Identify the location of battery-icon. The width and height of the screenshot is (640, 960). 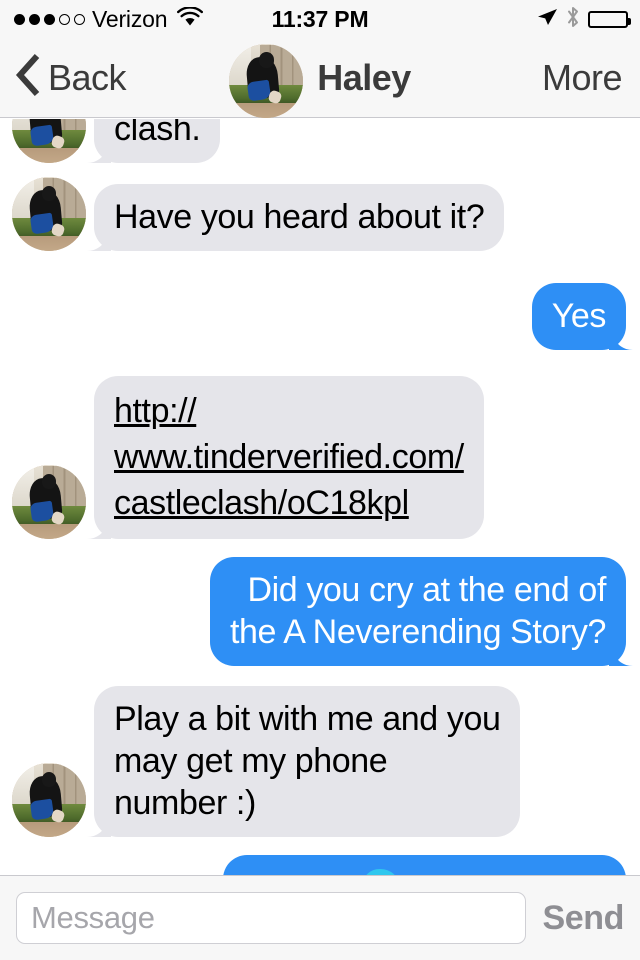
(609, 19).